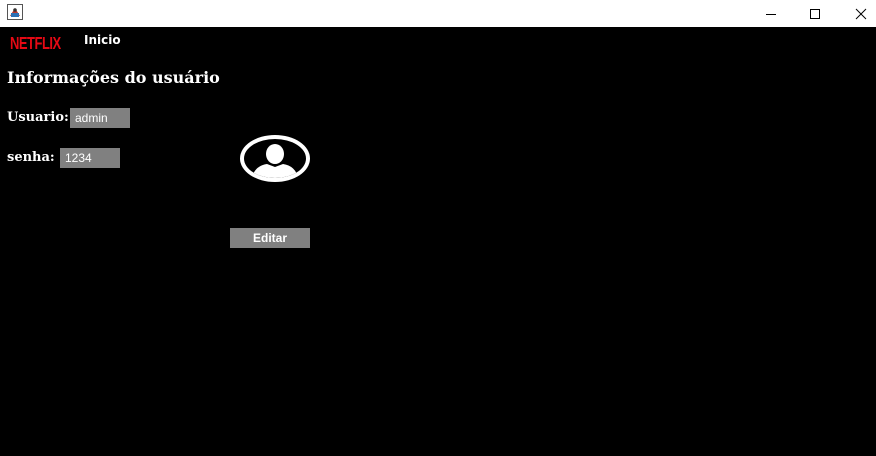 This screenshot has width=876, height=456. Describe the element at coordinates (90, 158) in the screenshot. I see `password-field` at that location.